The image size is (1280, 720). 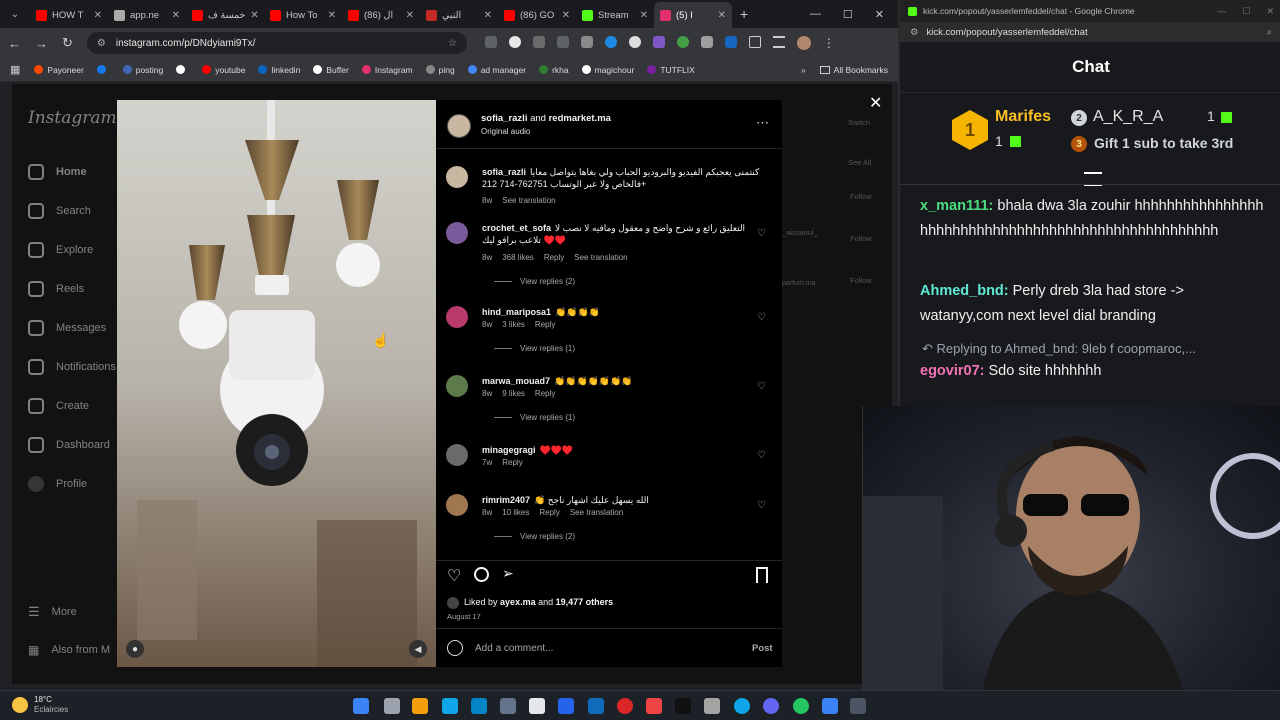 I want to click on bookmark-item: youtube, so click(x=223, y=70).